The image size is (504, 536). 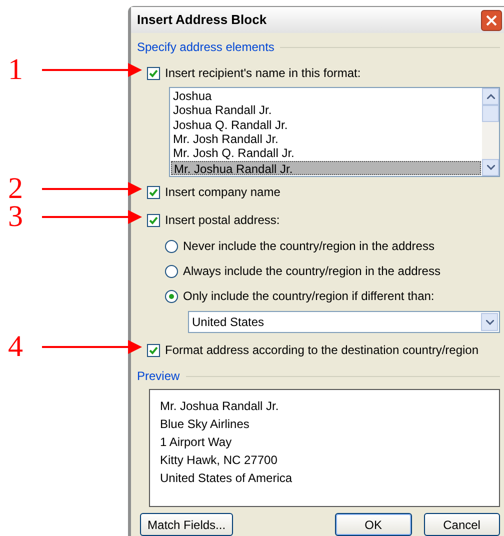 What do you see at coordinates (16, 347) in the screenshot?
I see `callout-number: 4` at bounding box center [16, 347].